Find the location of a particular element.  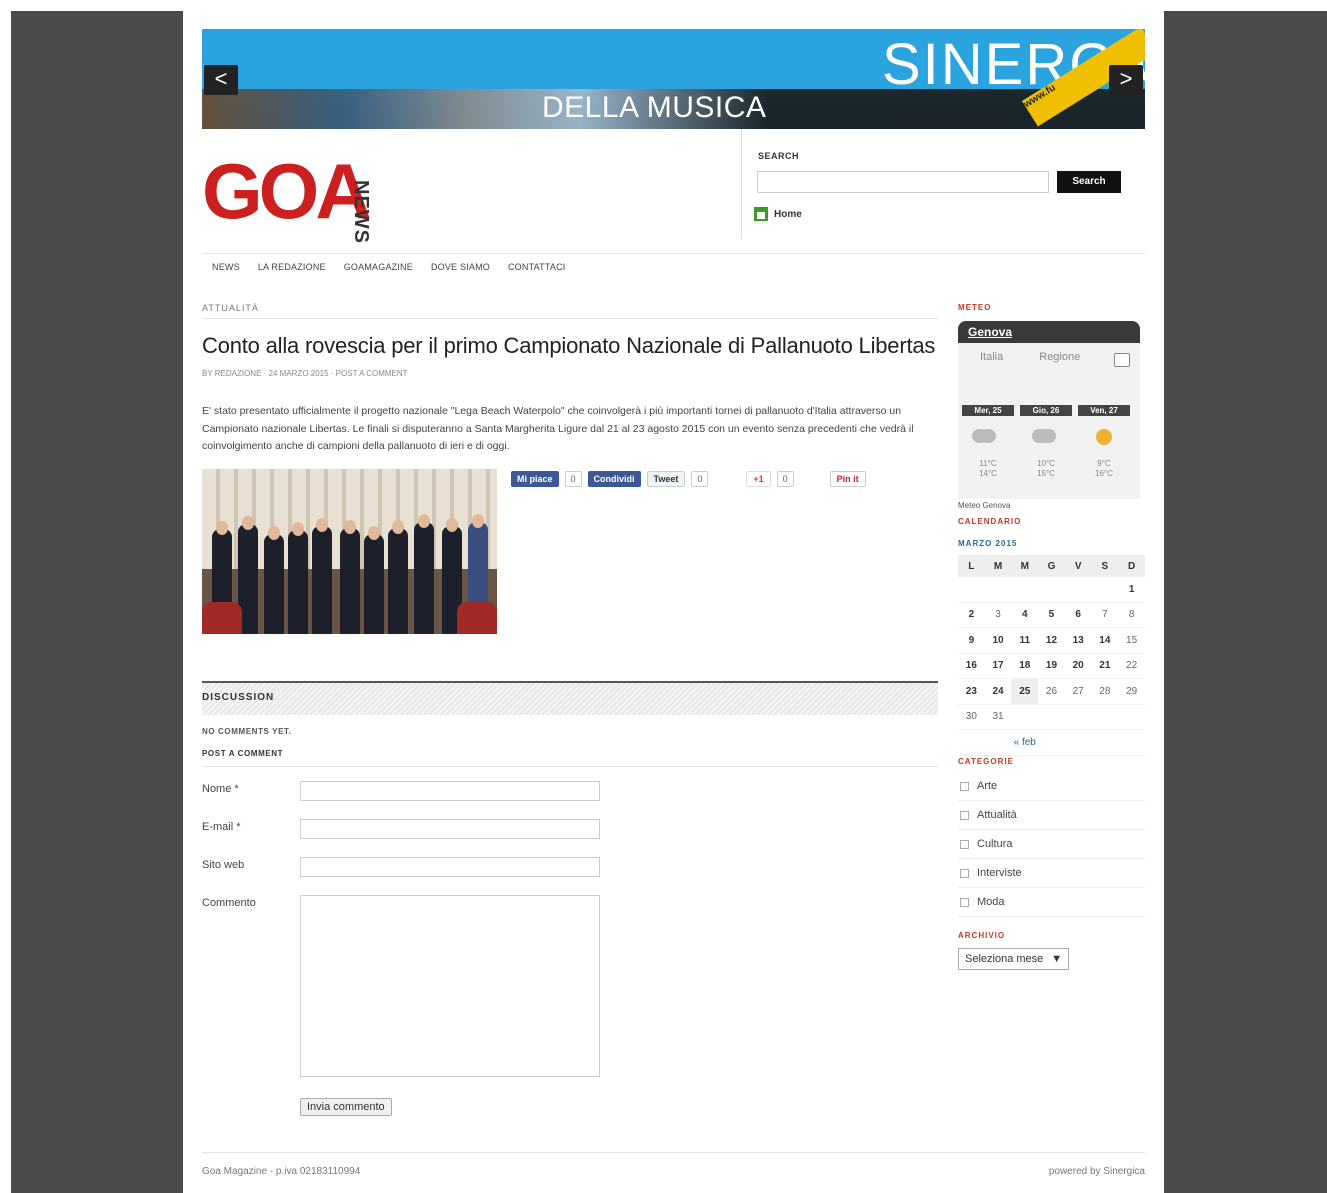

category-item: Attualità is located at coordinates (1051, 815).